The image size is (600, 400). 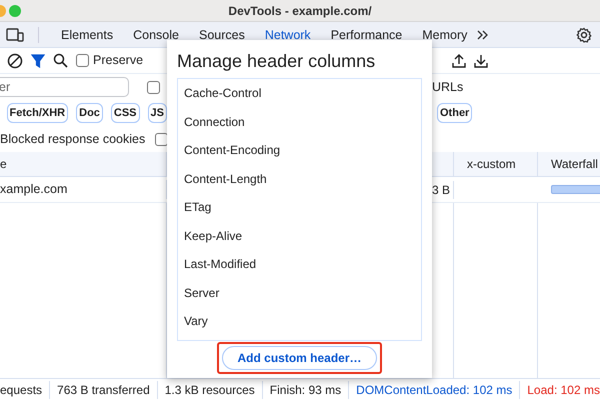 What do you see at coordinates (584, 34) in the screenshot?
I see `settings-icon` at bounding box center [584, 34].